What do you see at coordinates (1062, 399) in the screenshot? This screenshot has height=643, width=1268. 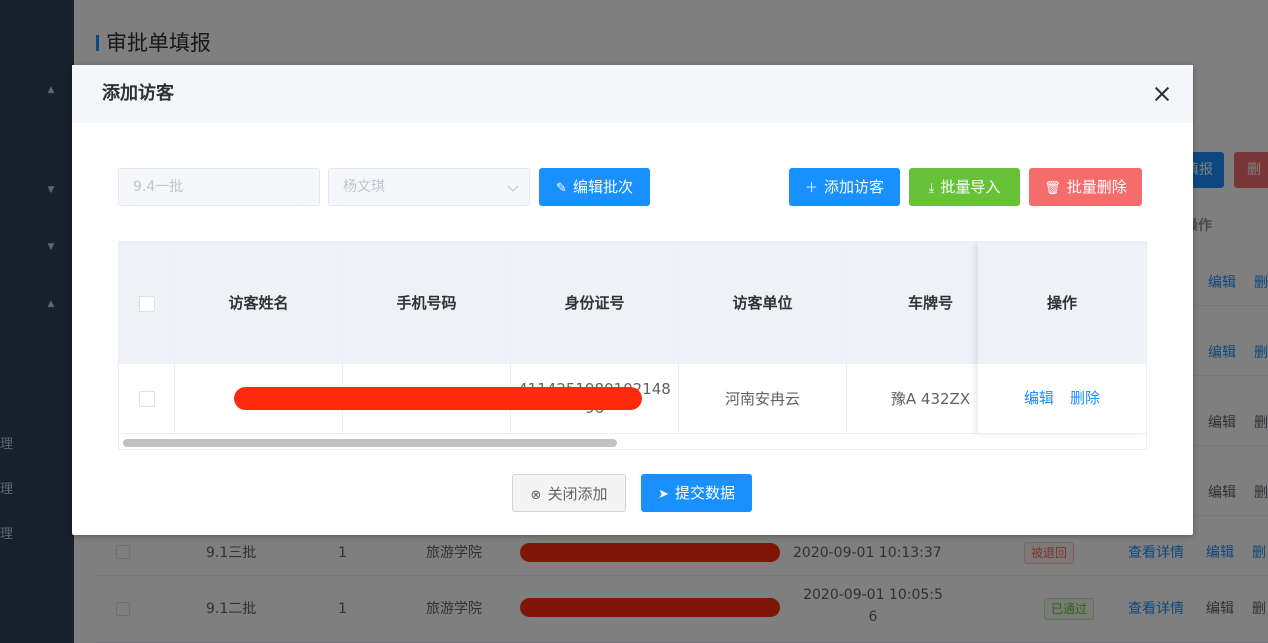 I see `operation-cell: 编辑 删除` at bounding box center [1062, 399].